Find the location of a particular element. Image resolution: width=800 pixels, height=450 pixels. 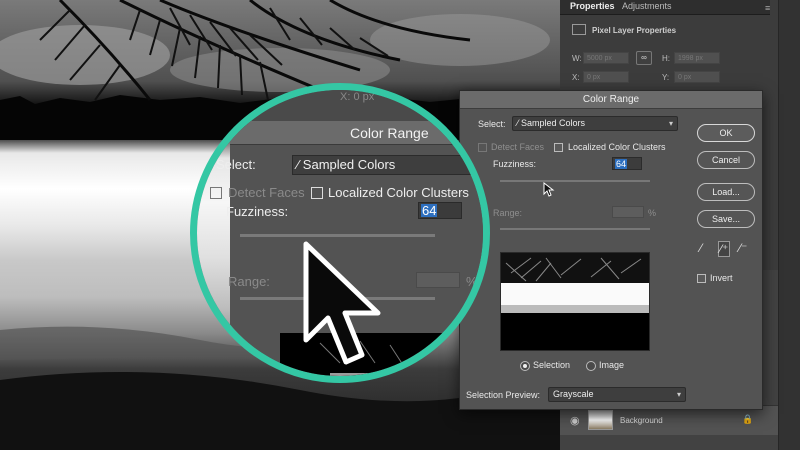

image-radio-label: Image is located at coordinates (612, 365).